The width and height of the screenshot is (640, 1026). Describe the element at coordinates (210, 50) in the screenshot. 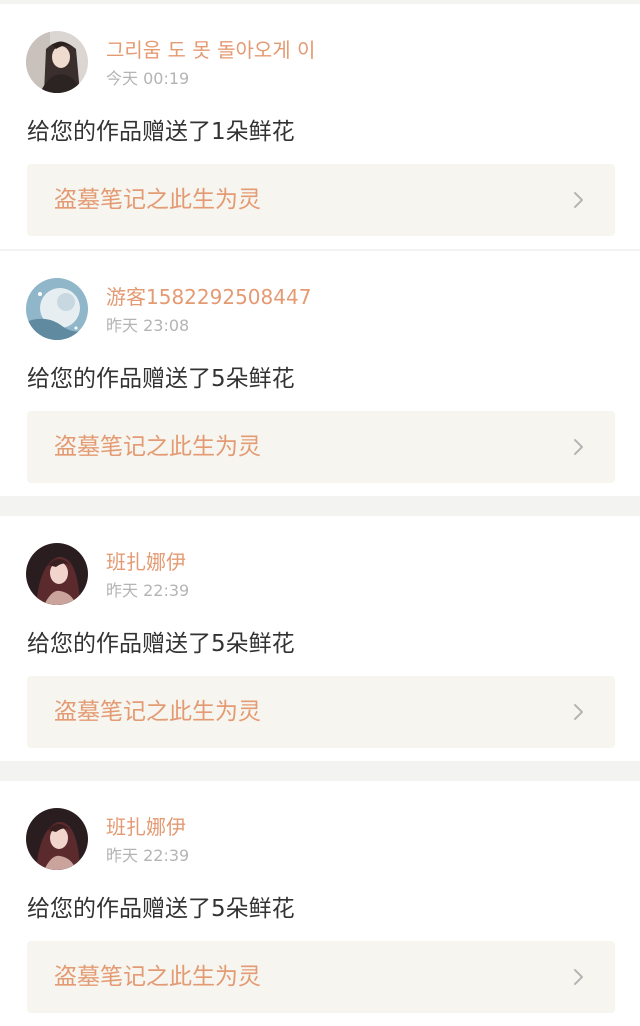

I see `user-name: 그리움 도 못 돌아오게 이` at that location.